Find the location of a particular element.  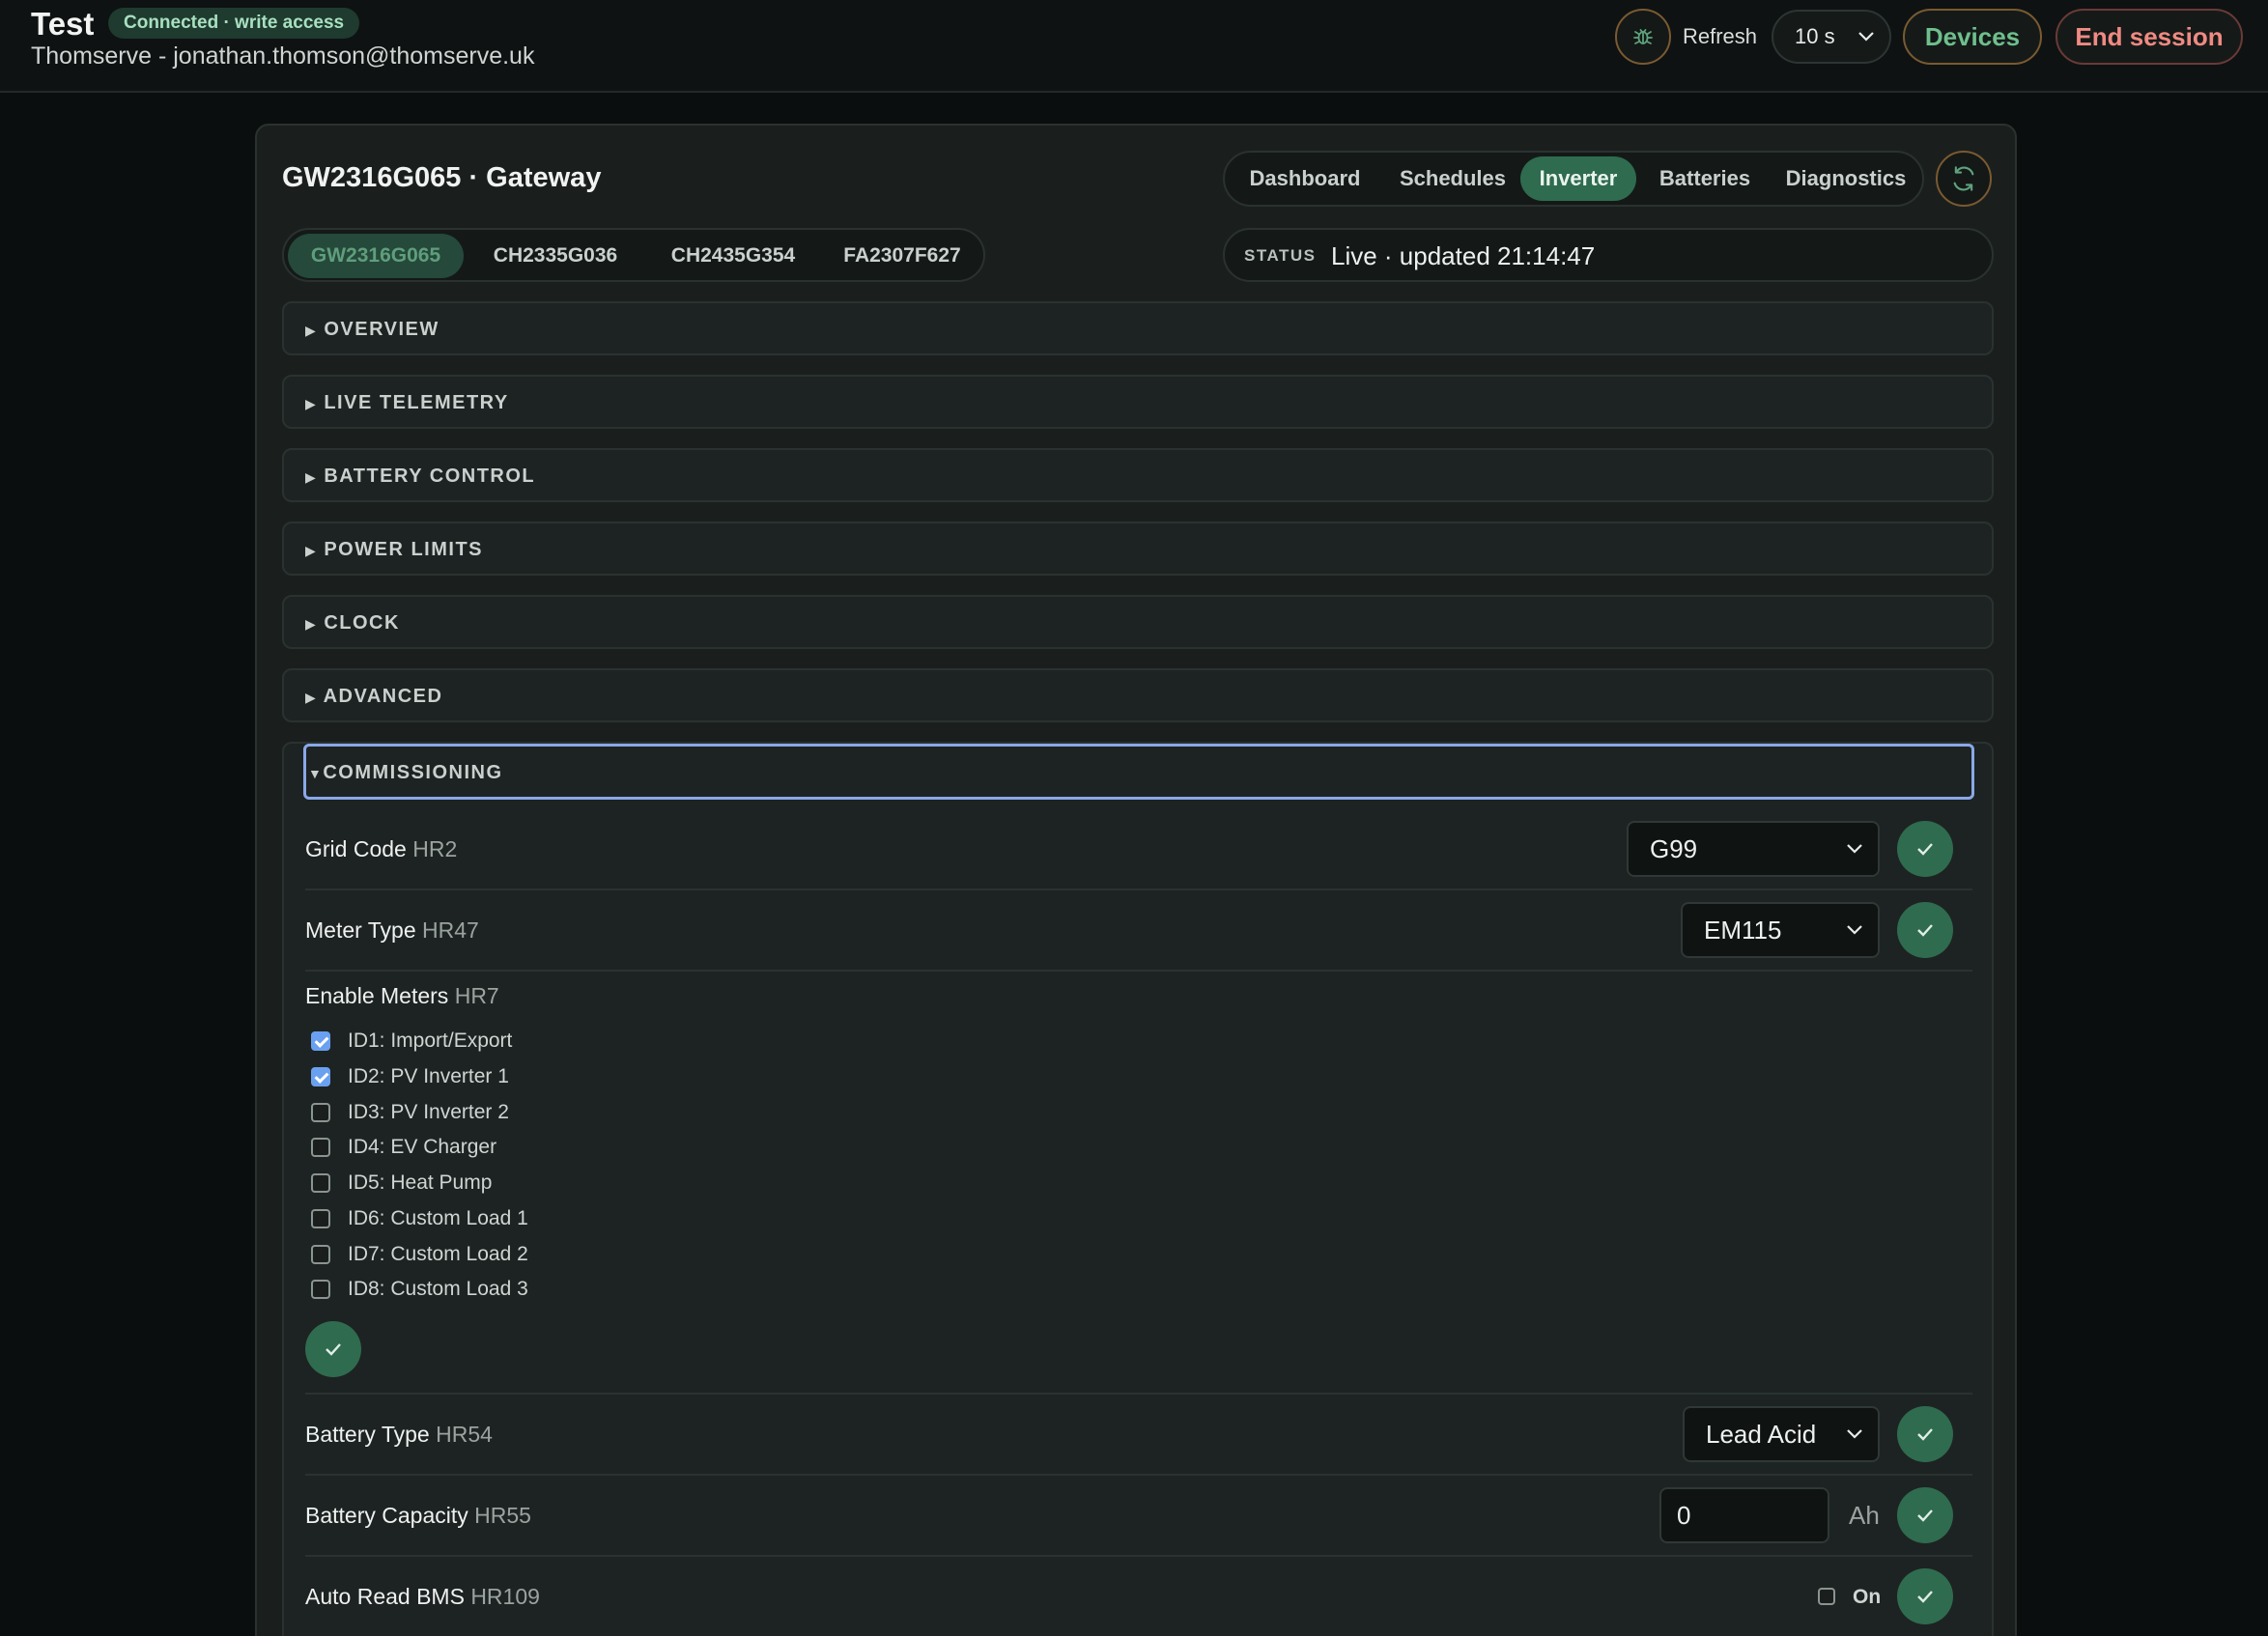

section-title: ADVANCED is located at coordinates (383, 696).